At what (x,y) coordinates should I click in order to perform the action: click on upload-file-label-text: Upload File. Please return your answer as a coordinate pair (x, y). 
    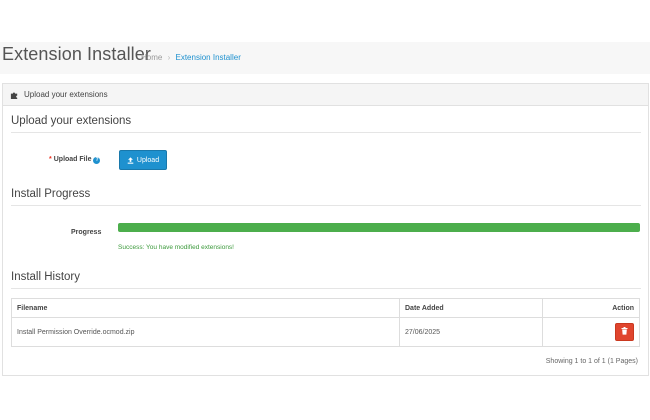
    Looking at the image, I should click on (72, 159).